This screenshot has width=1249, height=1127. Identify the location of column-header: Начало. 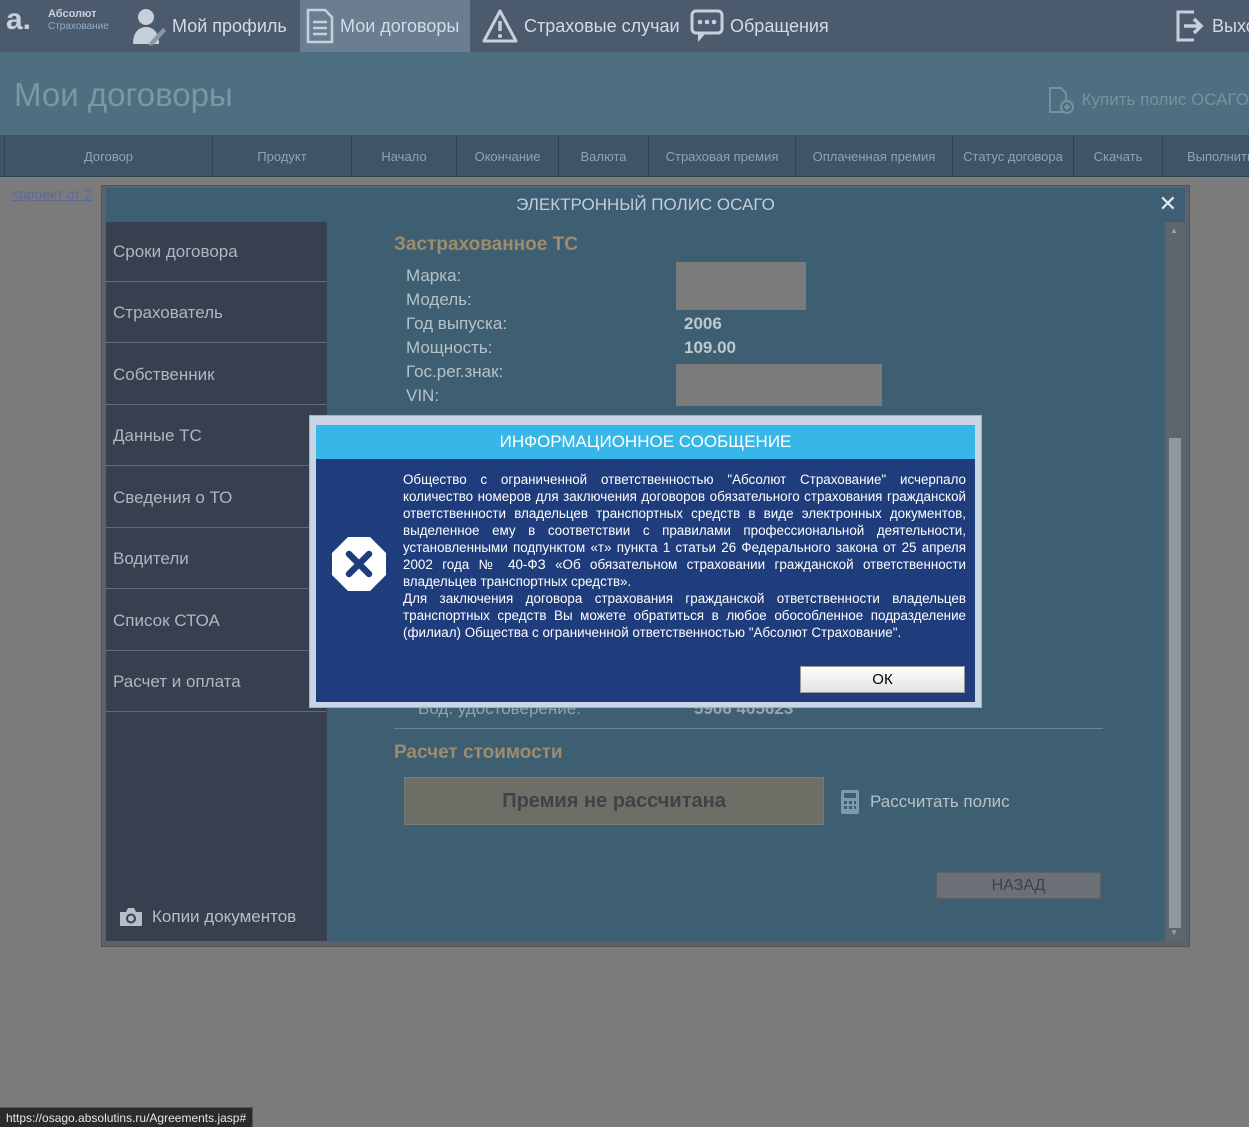
(403, 156).